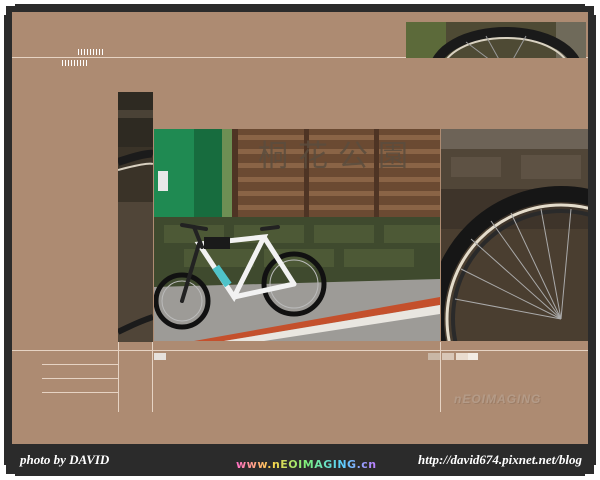 This screenshot has height=480, width=600. I want to click on logo-text: www.nEOIMAGING.cn, so click(306, 464).